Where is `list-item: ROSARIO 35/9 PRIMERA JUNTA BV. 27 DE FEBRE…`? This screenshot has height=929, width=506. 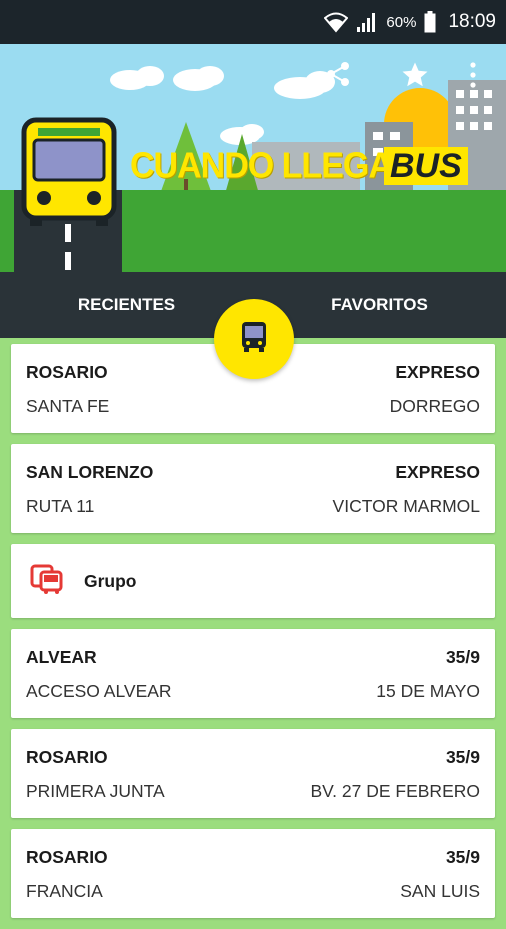 list-item: ROSARIO 35/9 PRIMERA JUNTA BV. 27 DE FEBRE… is located at coordinates (253, 773).